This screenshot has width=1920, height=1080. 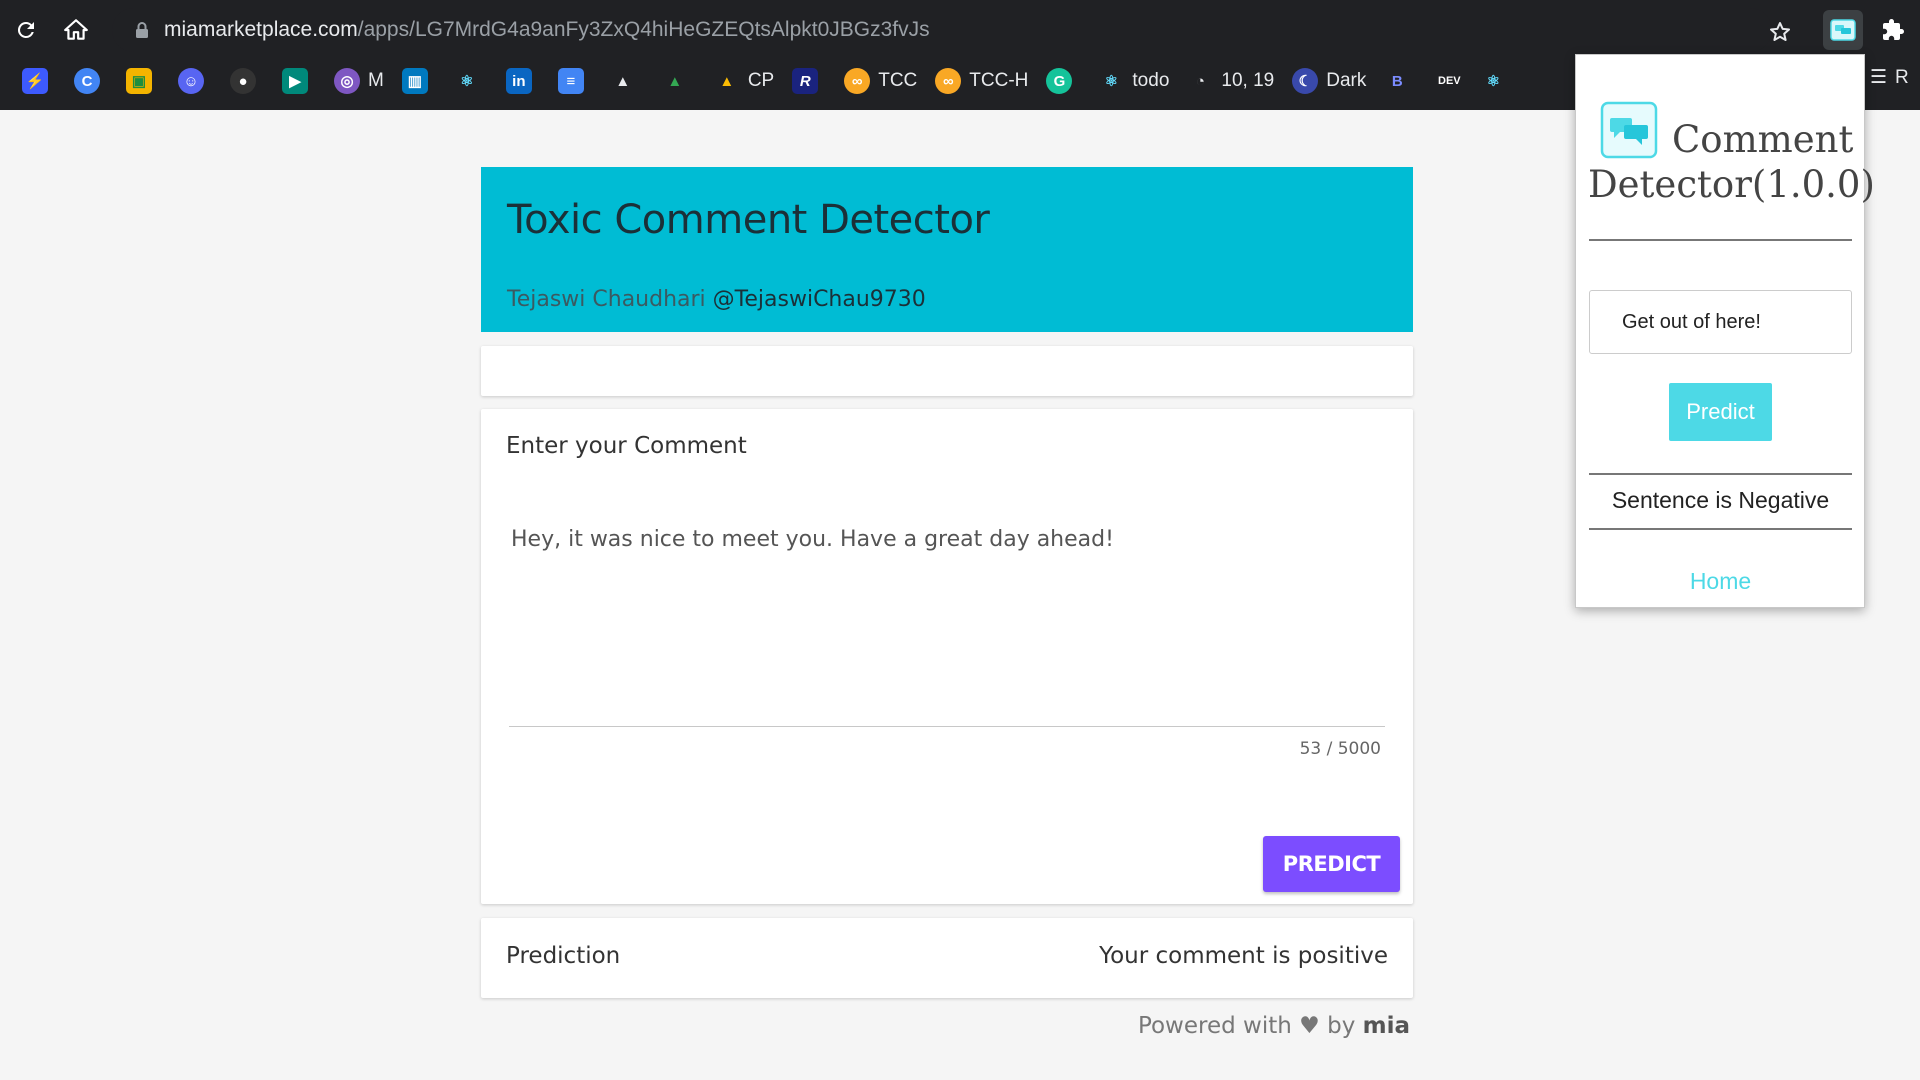 I want to click on comment-label: Enter your Comment, so click(x=626, y=446).